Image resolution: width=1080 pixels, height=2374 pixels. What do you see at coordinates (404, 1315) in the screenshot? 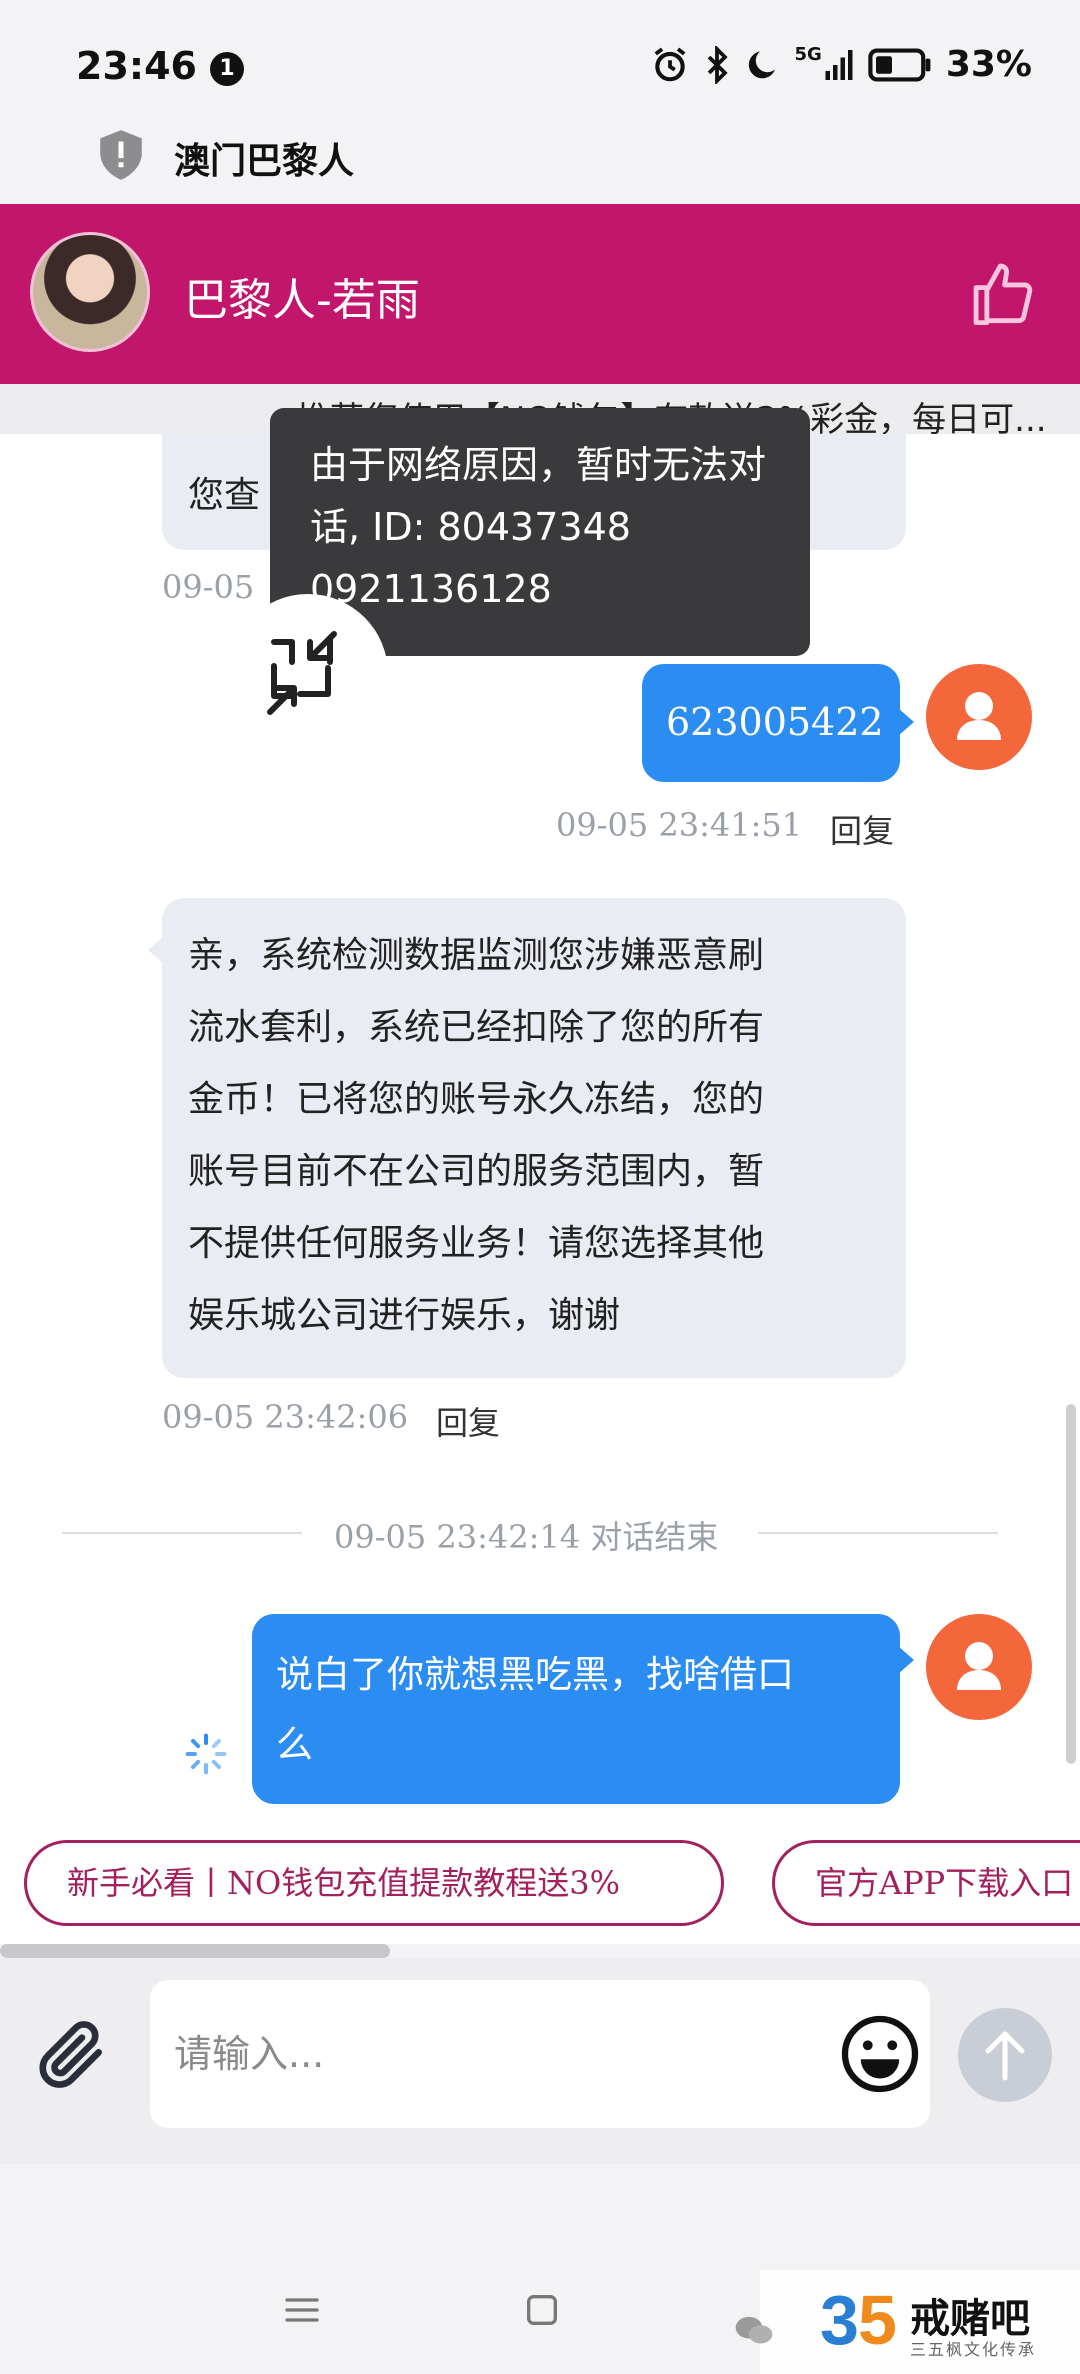
I see `message-line: 娱乐城公司进行娱乐，谢谢` at bounding box center [404, 1315].